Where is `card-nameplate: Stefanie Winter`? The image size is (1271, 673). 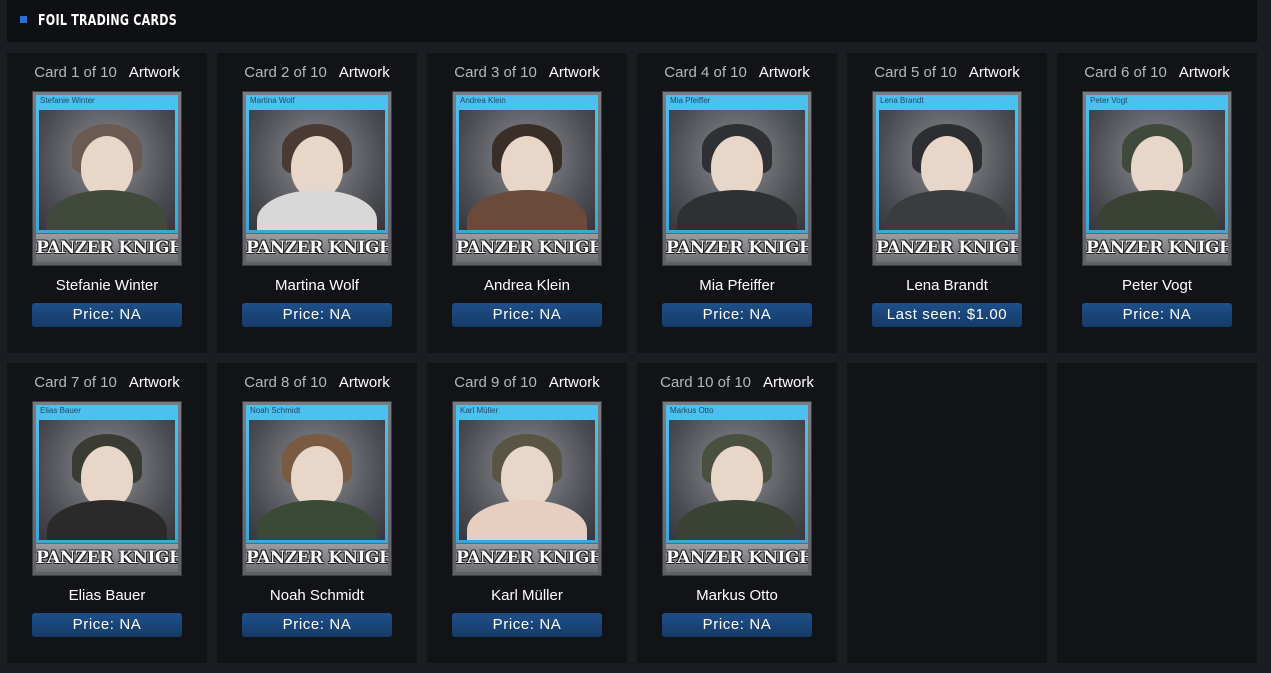 card-nameplate: Stefanie Winter is located at coordinates (107, 101).